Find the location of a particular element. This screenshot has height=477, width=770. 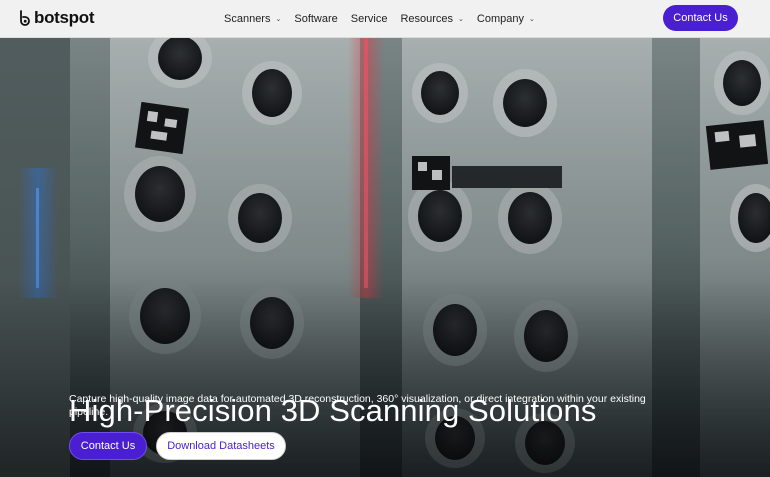

nav-item-label: Scanners is located at coordinates (247, 18).